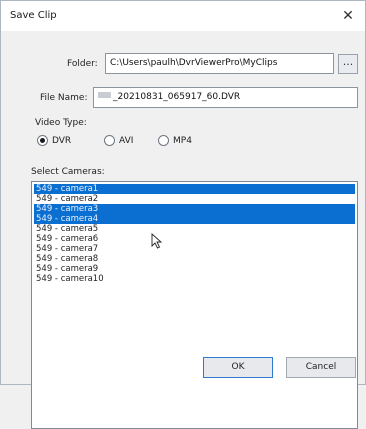 This screenshot has width=366, height=429. Describe the element at coordinates (194, 269) in the screenshot. I see `camera-item: 549 - camera9` at that location.